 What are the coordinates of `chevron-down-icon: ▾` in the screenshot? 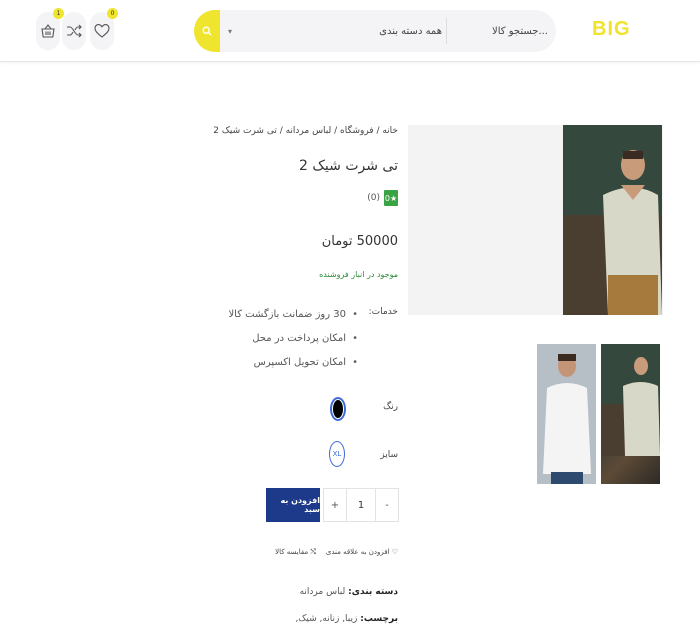 It's located at (230, 31).